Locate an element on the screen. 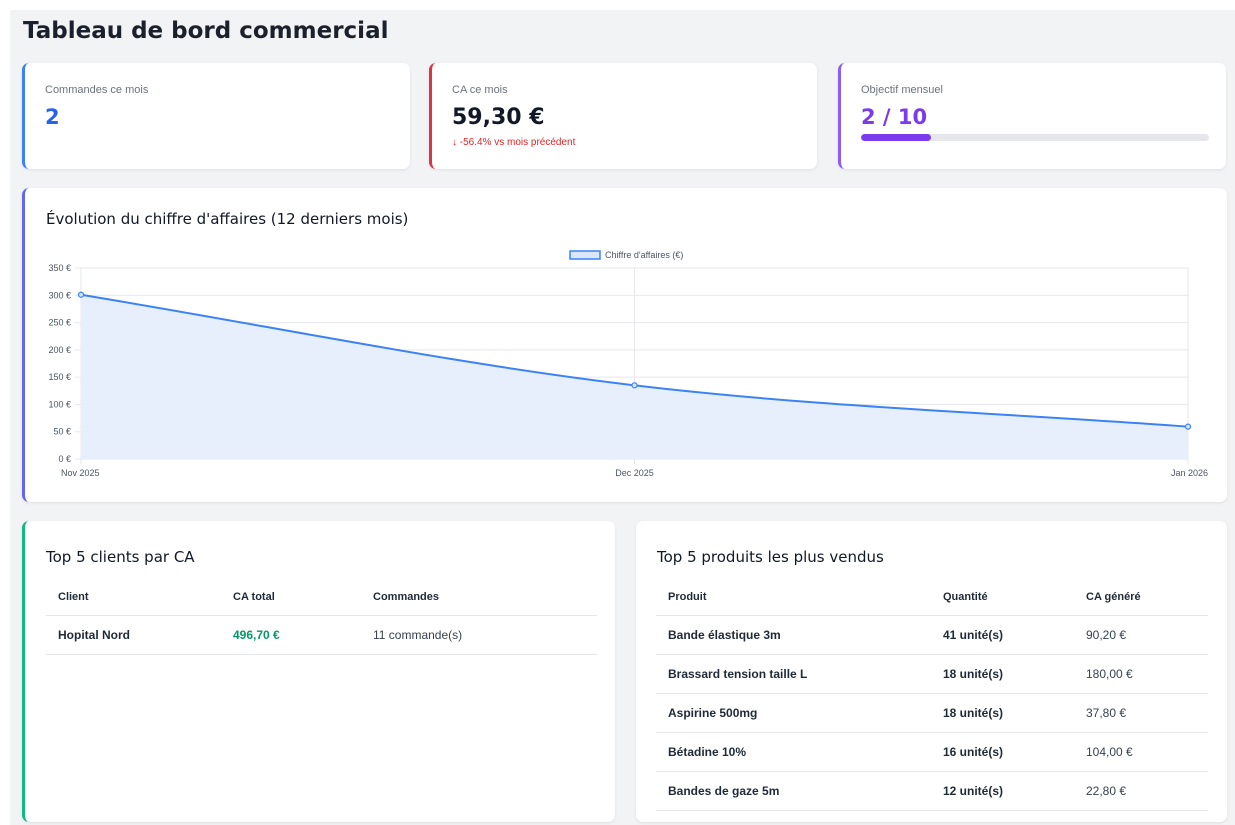 This screenshot has height=825, width=1235. y-tick-label: 50 € is located at coordinates (62, 432).